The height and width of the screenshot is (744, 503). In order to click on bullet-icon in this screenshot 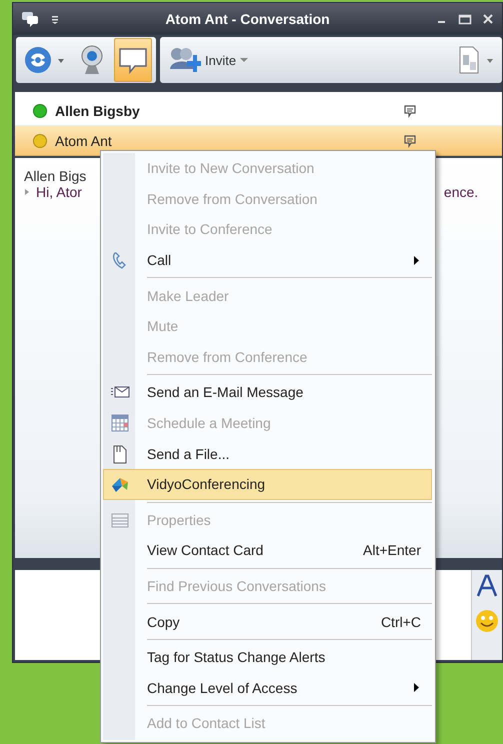, I will do `click(27, 192)`.